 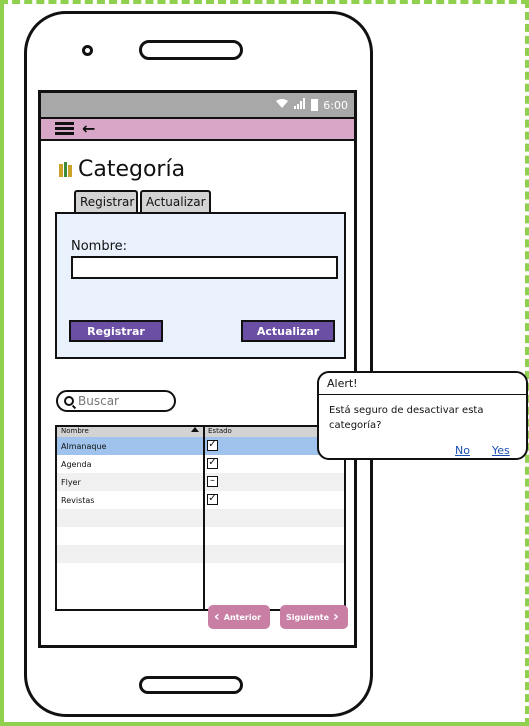 I want to click on previous-button-label: Anterior, so click(x=242, y=617).